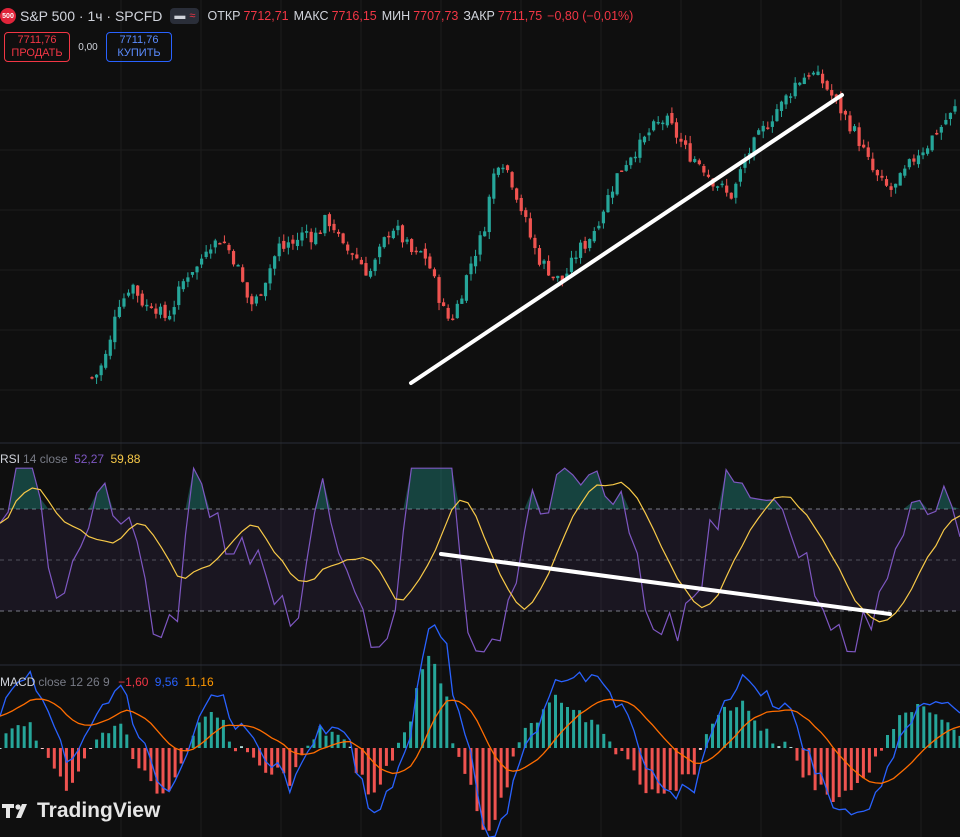 This screenshot has height=837, width=960. What do you see at coordinates (81, 811) in the screenshot?
I see `tradingview-logo: TradingView` at bounding box center [81, 811].